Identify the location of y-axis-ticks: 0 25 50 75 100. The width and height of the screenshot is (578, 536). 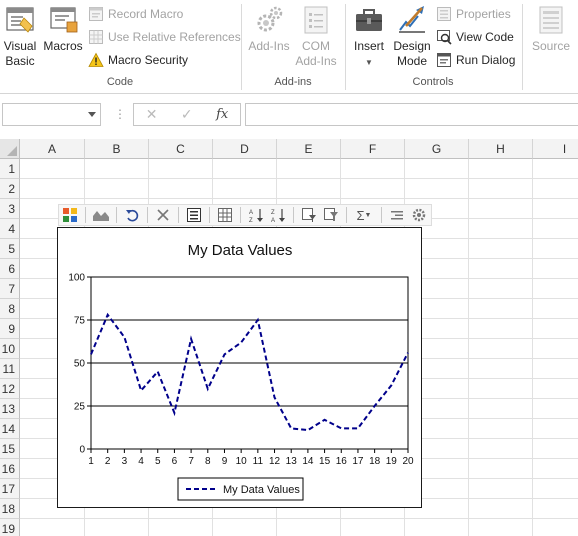
(79, 364).